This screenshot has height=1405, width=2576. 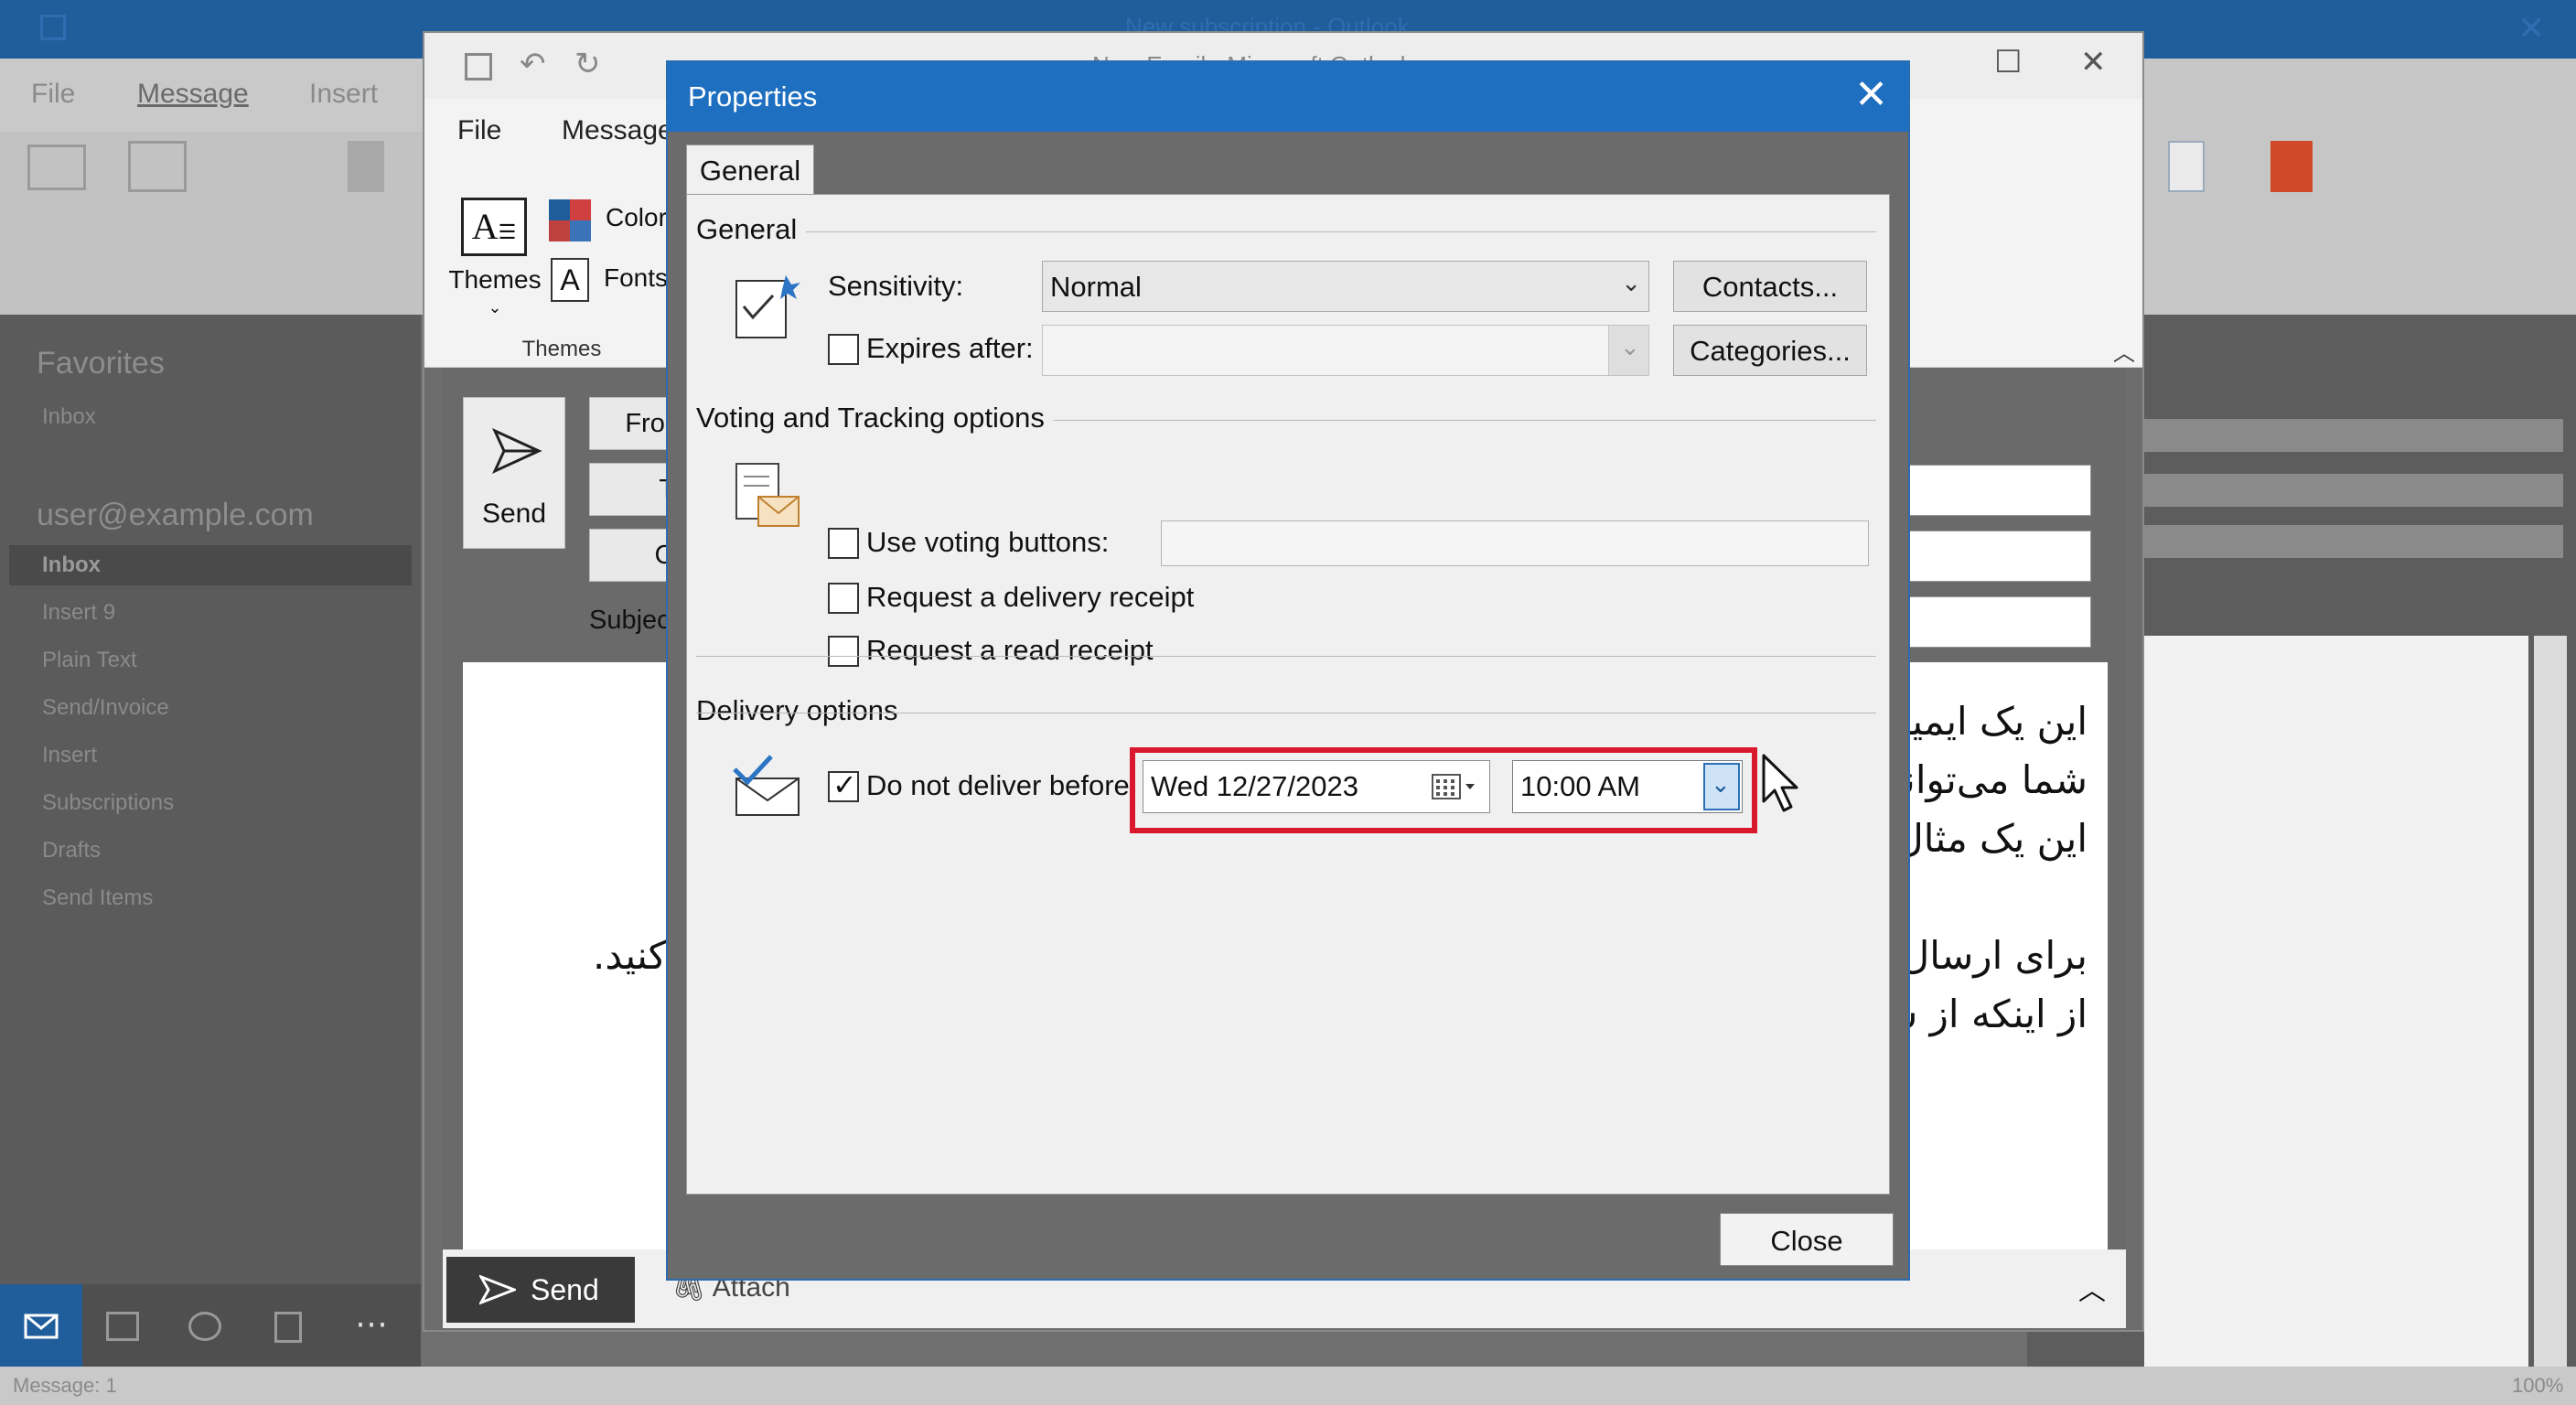 What do you see at coordinates (495, 262) in the screenshot?
I see `themes-button: A☰ Themes ⌄` at bounding box center [495, 262].